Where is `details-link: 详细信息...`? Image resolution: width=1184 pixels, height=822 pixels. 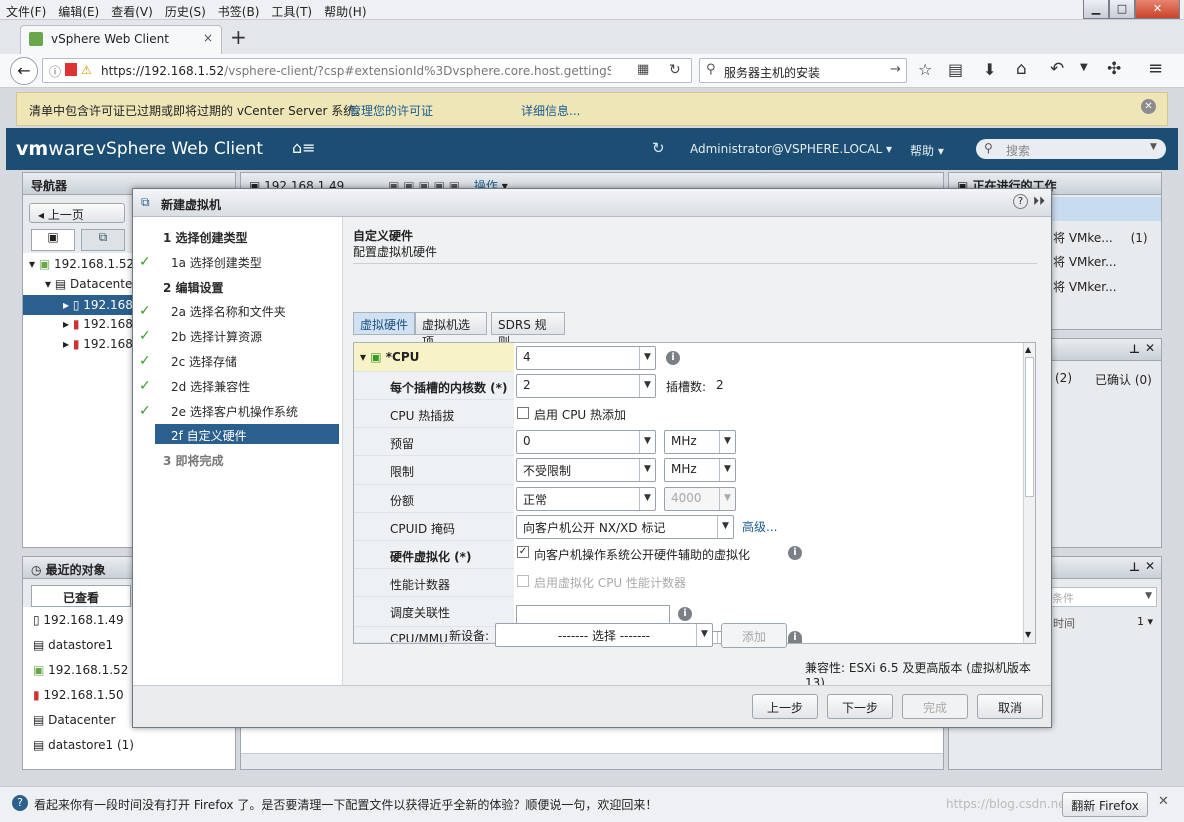
details-link: 详细信息... is located at coordinates (550, 110).